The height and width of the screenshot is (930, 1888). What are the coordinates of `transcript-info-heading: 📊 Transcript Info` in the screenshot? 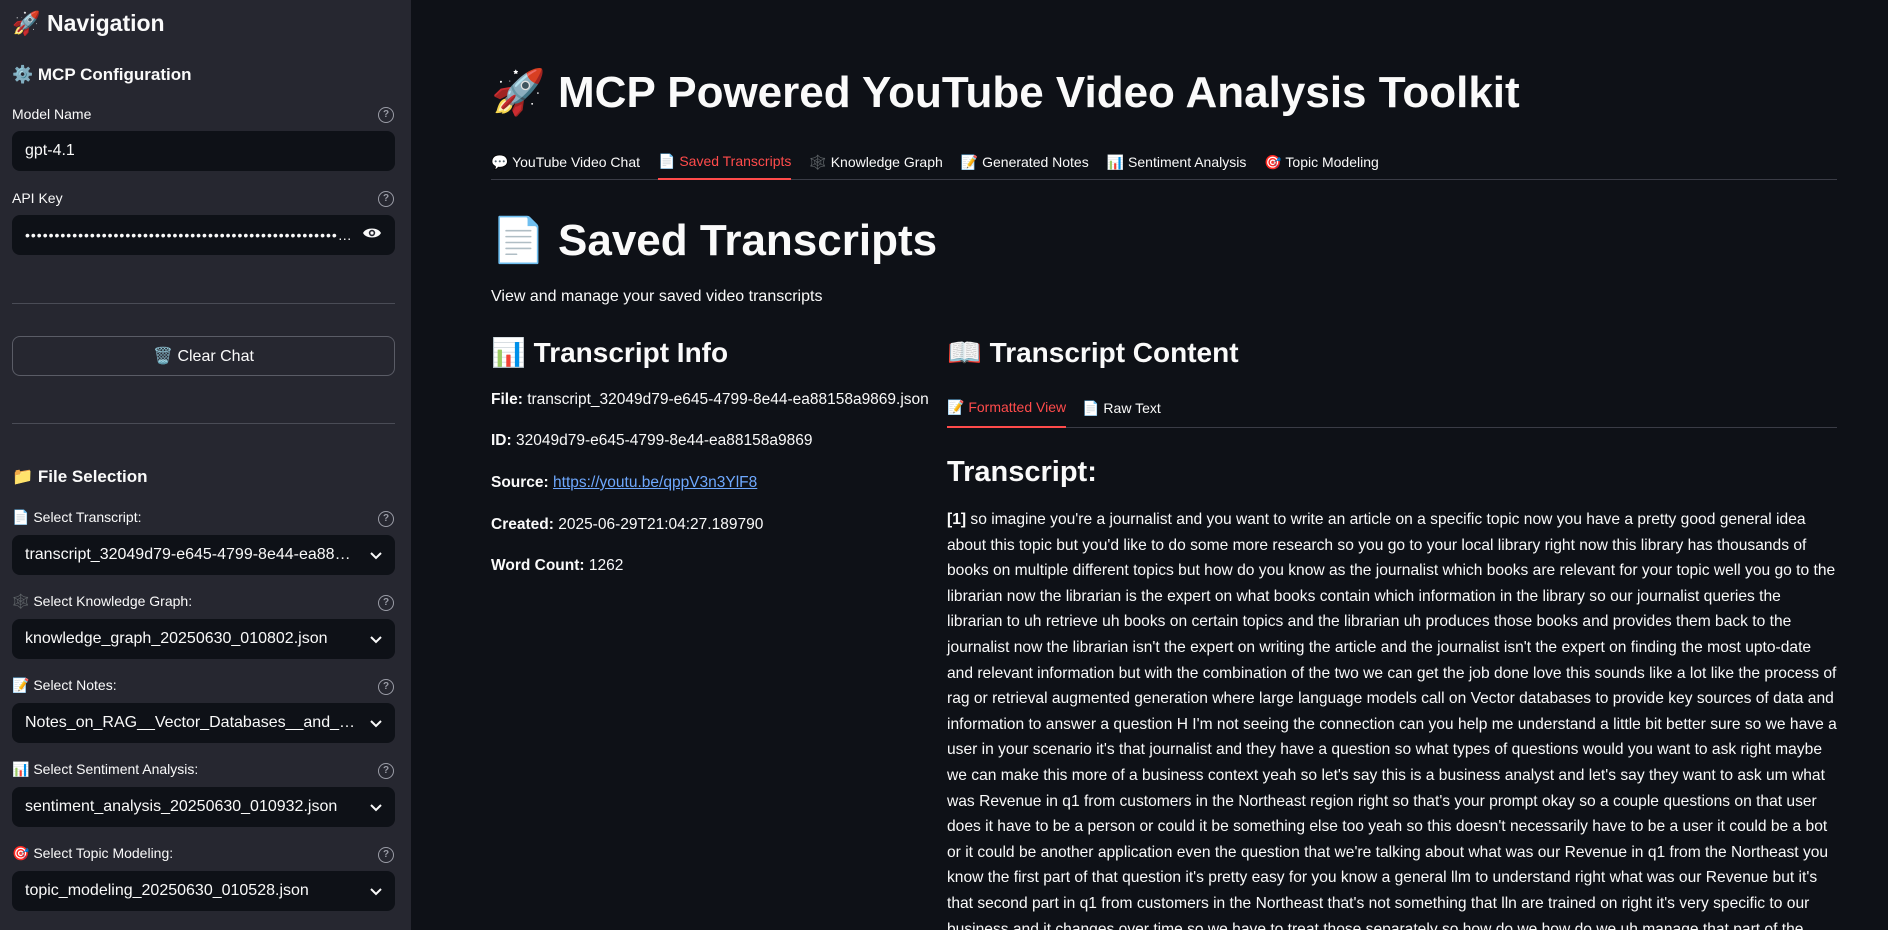 It's located at (610, 352).